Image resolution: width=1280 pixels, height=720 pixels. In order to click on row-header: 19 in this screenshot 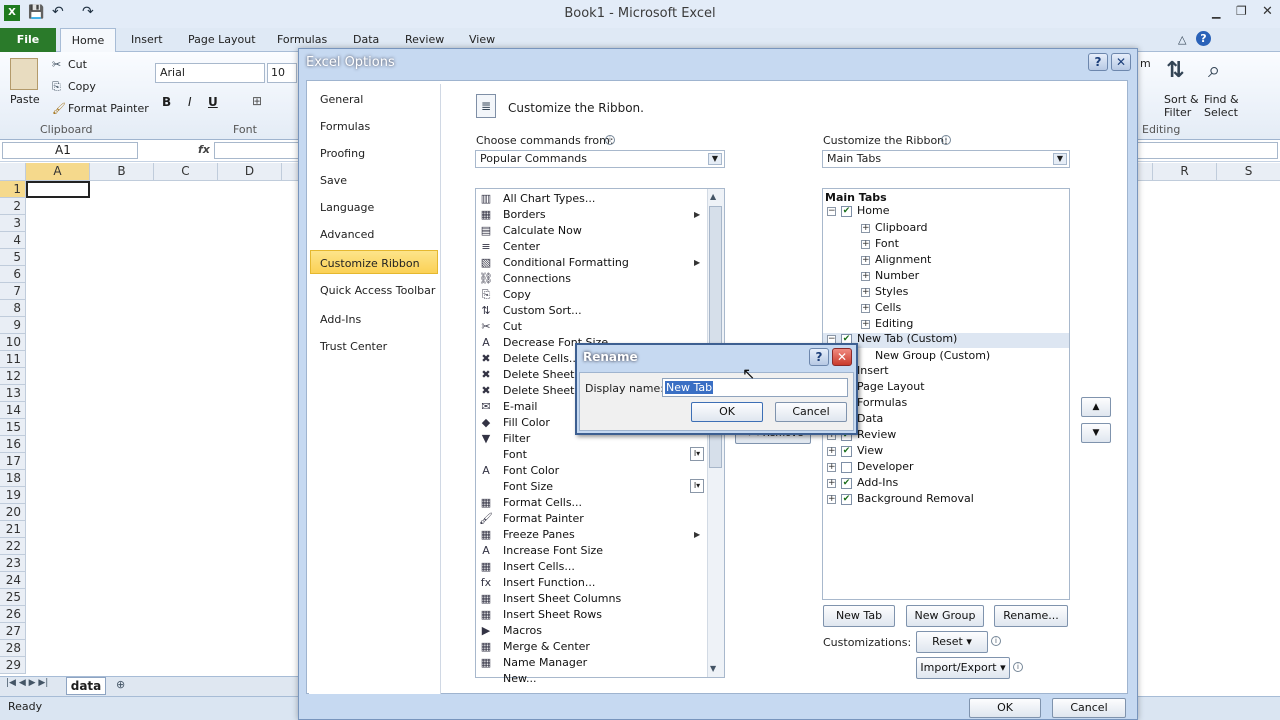, I will do `click(13, 495)`.